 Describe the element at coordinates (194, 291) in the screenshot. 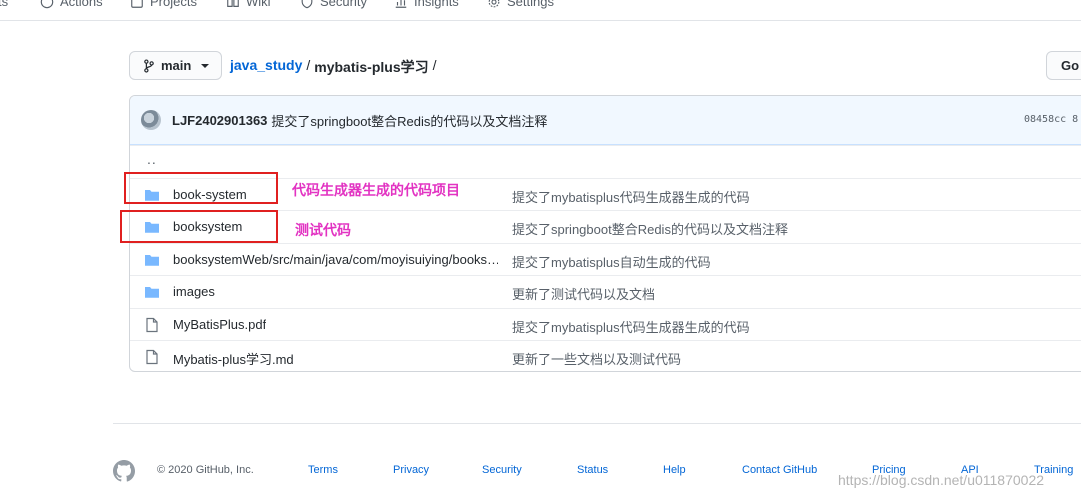

I see `file-name-link: images` at that location.